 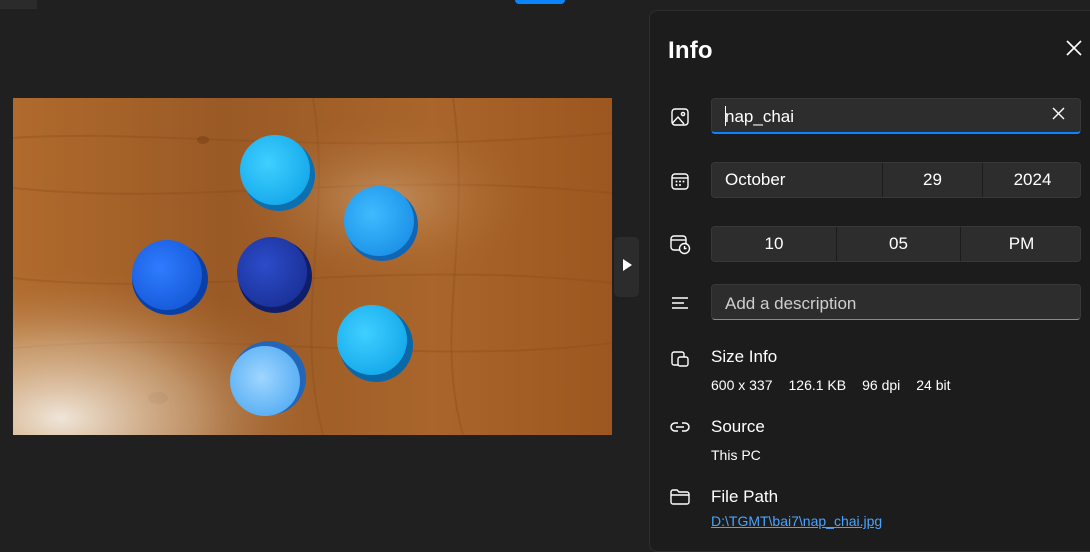 What do you see at coordinates (760, 116) in the screenshot?
I see `file-name-value: nap_chai` at bounding box center [760, 116].